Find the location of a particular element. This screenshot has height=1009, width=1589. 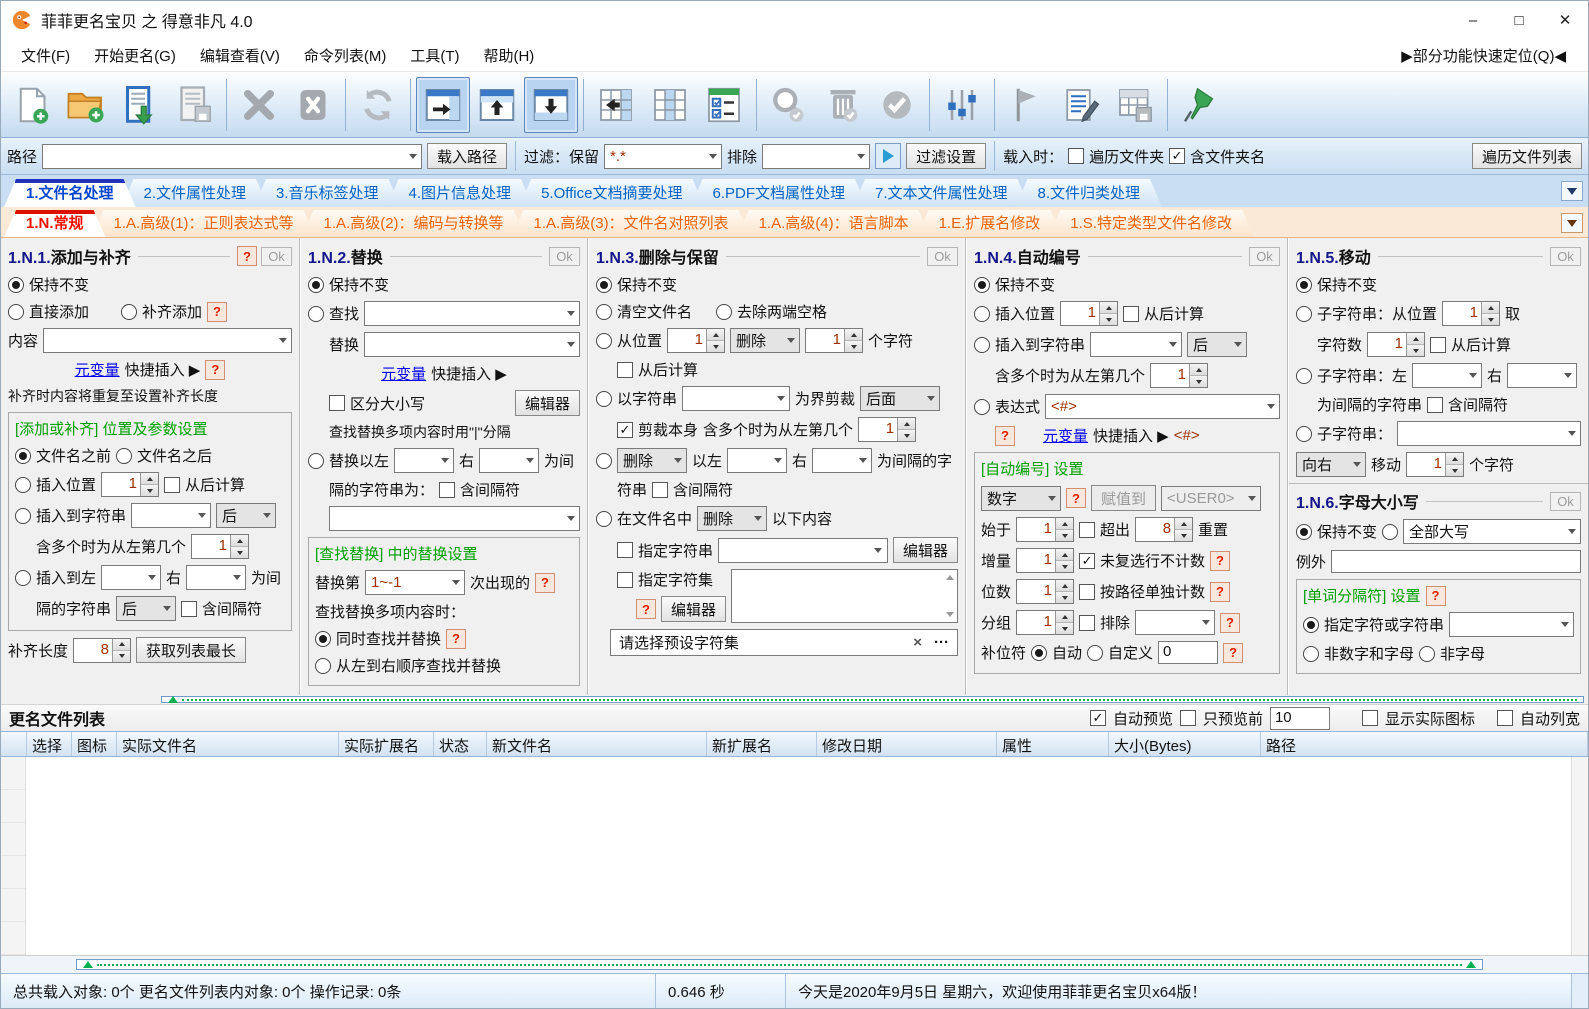

char-count-spinner: 1 is located at coordinates (1396, 344).